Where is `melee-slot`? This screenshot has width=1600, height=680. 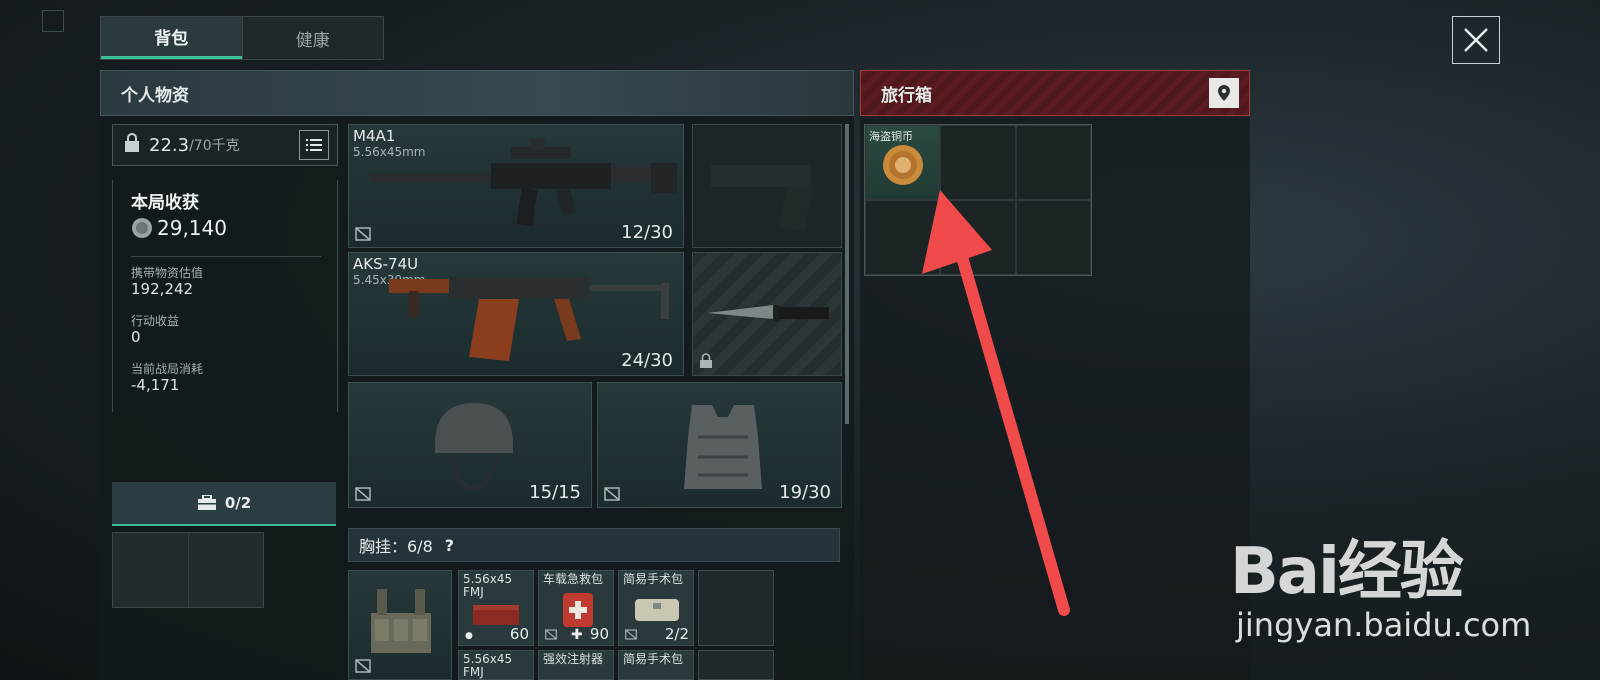
melee-slot is located at coordinates (767, 314).